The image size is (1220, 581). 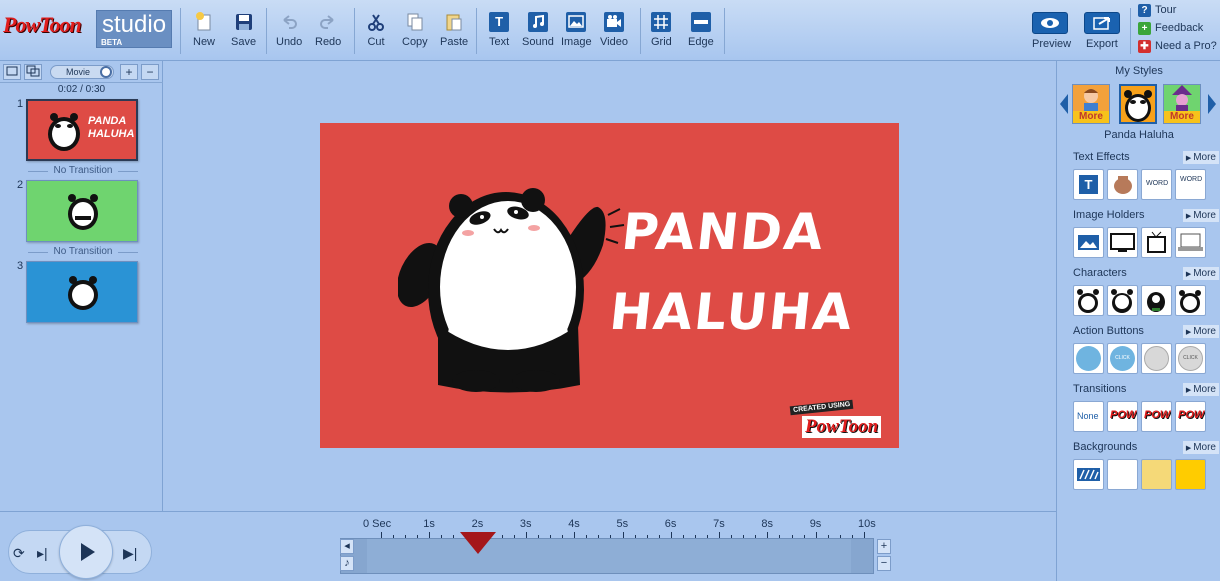 I want to click on music-track-icon: ♪, so click(x=347, y=563).